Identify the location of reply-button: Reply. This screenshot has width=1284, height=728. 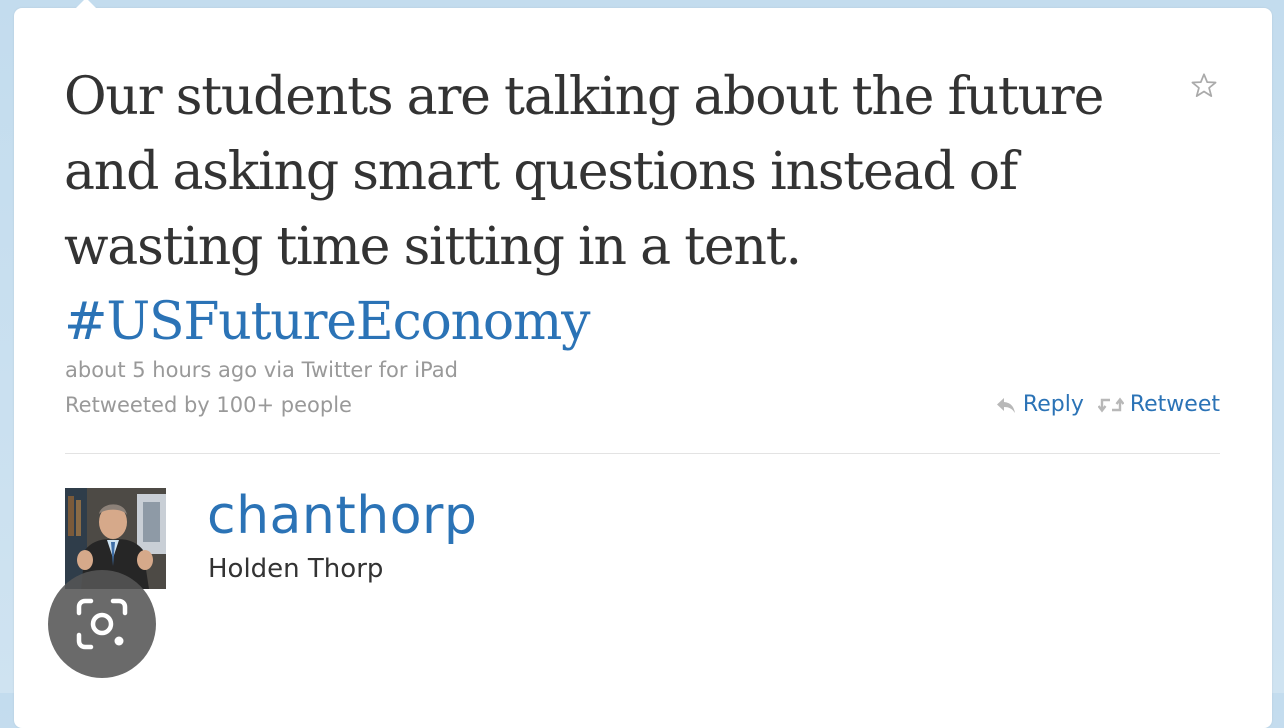
(1039, 404).